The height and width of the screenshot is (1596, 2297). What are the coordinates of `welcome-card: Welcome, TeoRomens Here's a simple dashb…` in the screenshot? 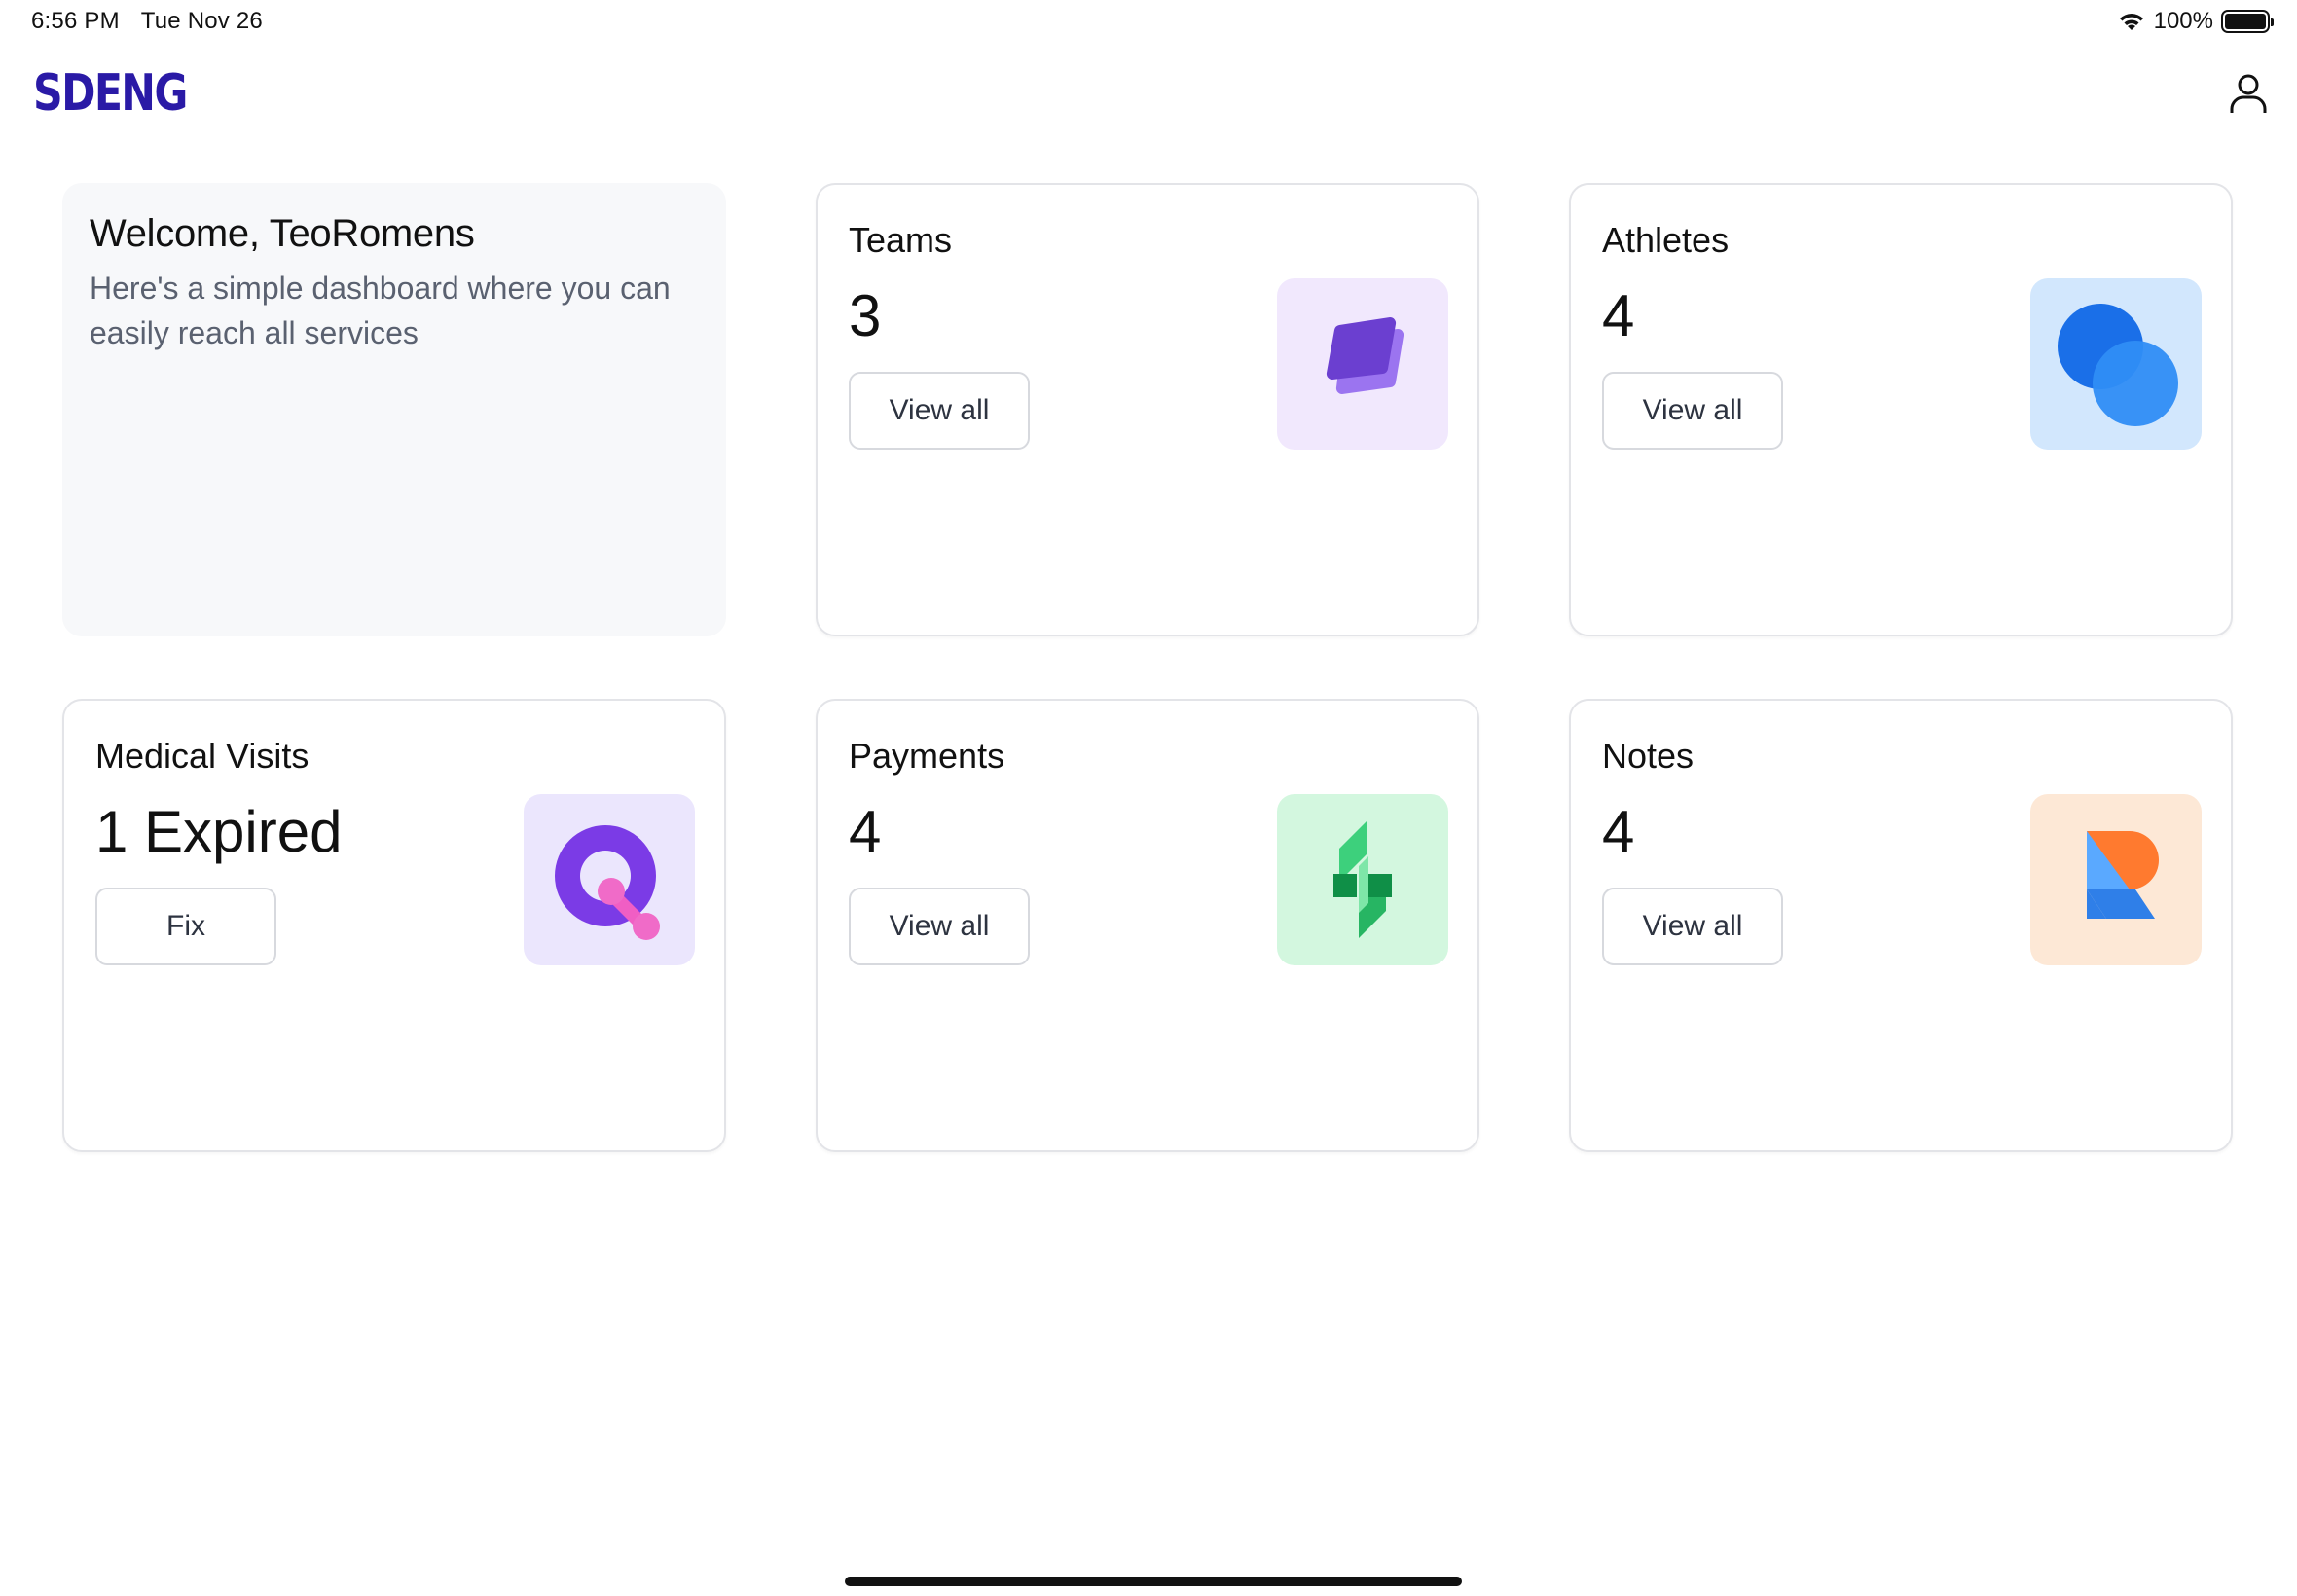 It's located at (394, 409).